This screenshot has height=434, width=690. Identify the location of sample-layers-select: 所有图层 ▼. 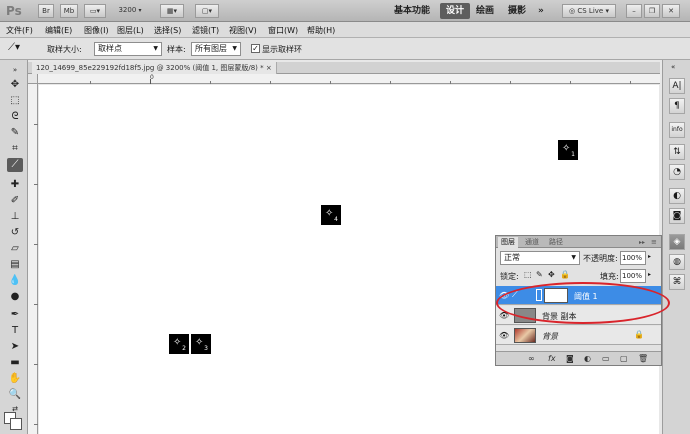
(216, 49).